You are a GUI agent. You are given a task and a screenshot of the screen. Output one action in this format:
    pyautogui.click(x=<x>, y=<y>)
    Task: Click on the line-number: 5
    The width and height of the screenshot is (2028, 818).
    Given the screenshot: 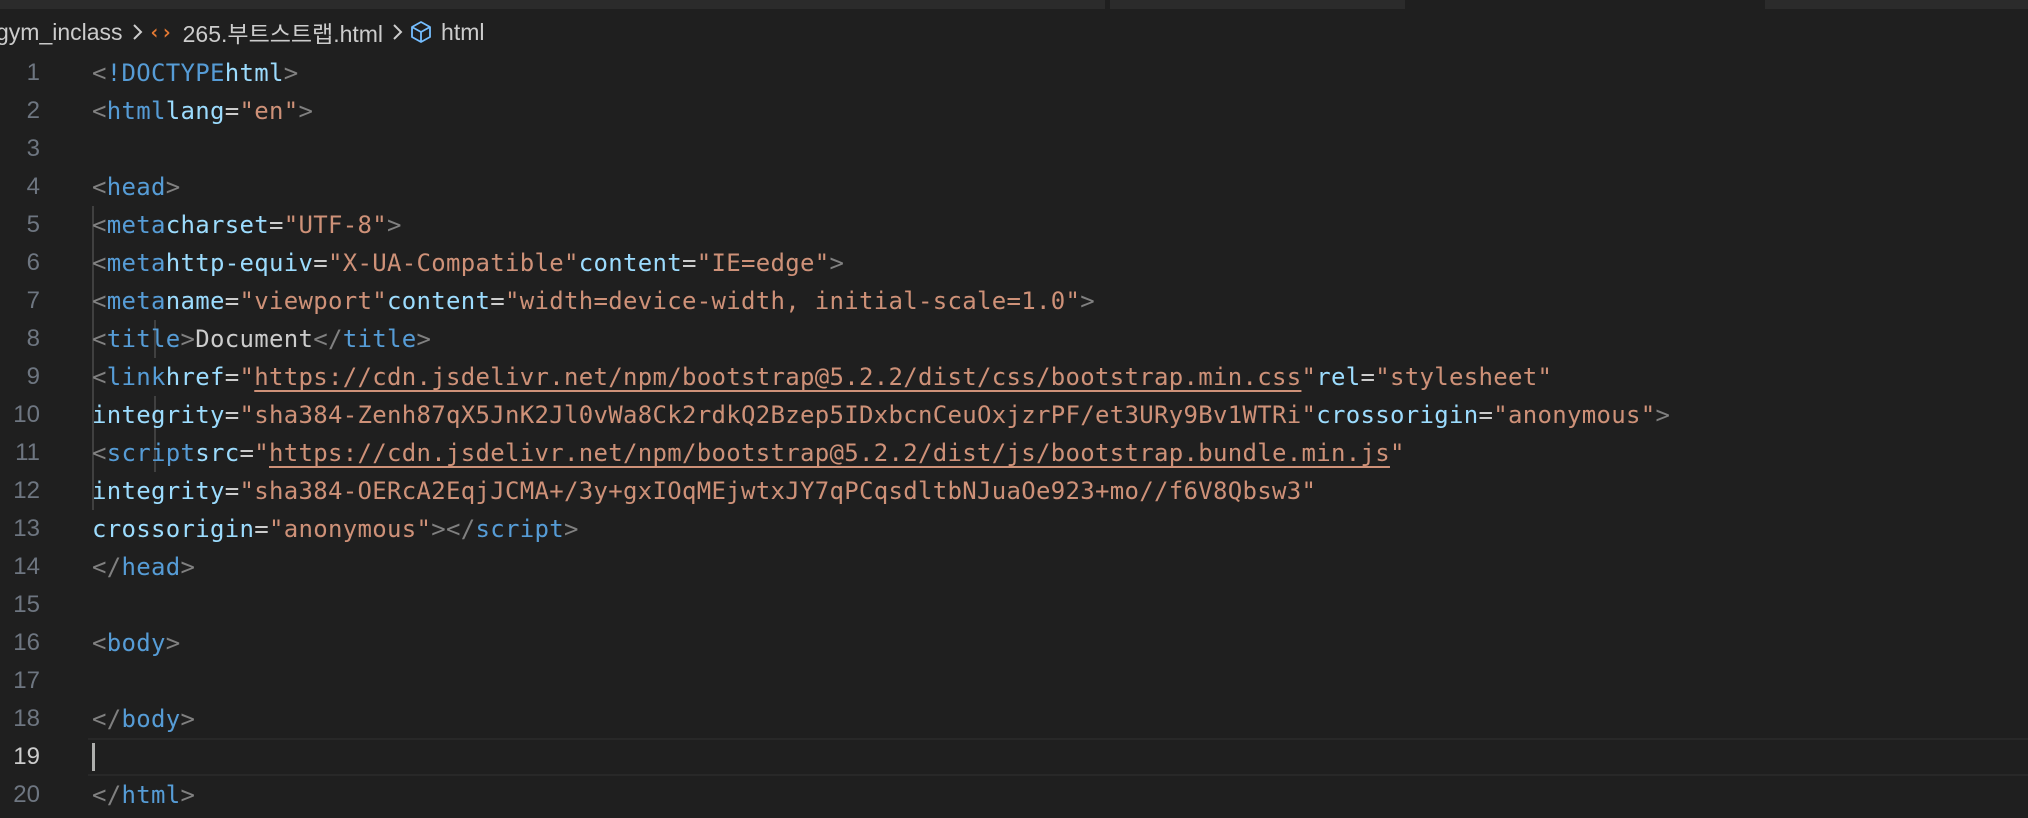 What is the action you would take?
    pyautogui.click(x=33, y=224)
    